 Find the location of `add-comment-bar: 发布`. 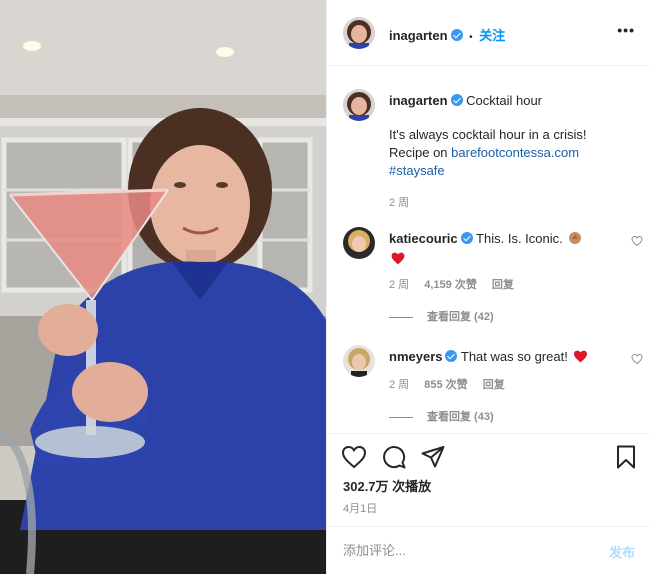

add-comment-bar: 发布 is located at coordinates (488, 550).